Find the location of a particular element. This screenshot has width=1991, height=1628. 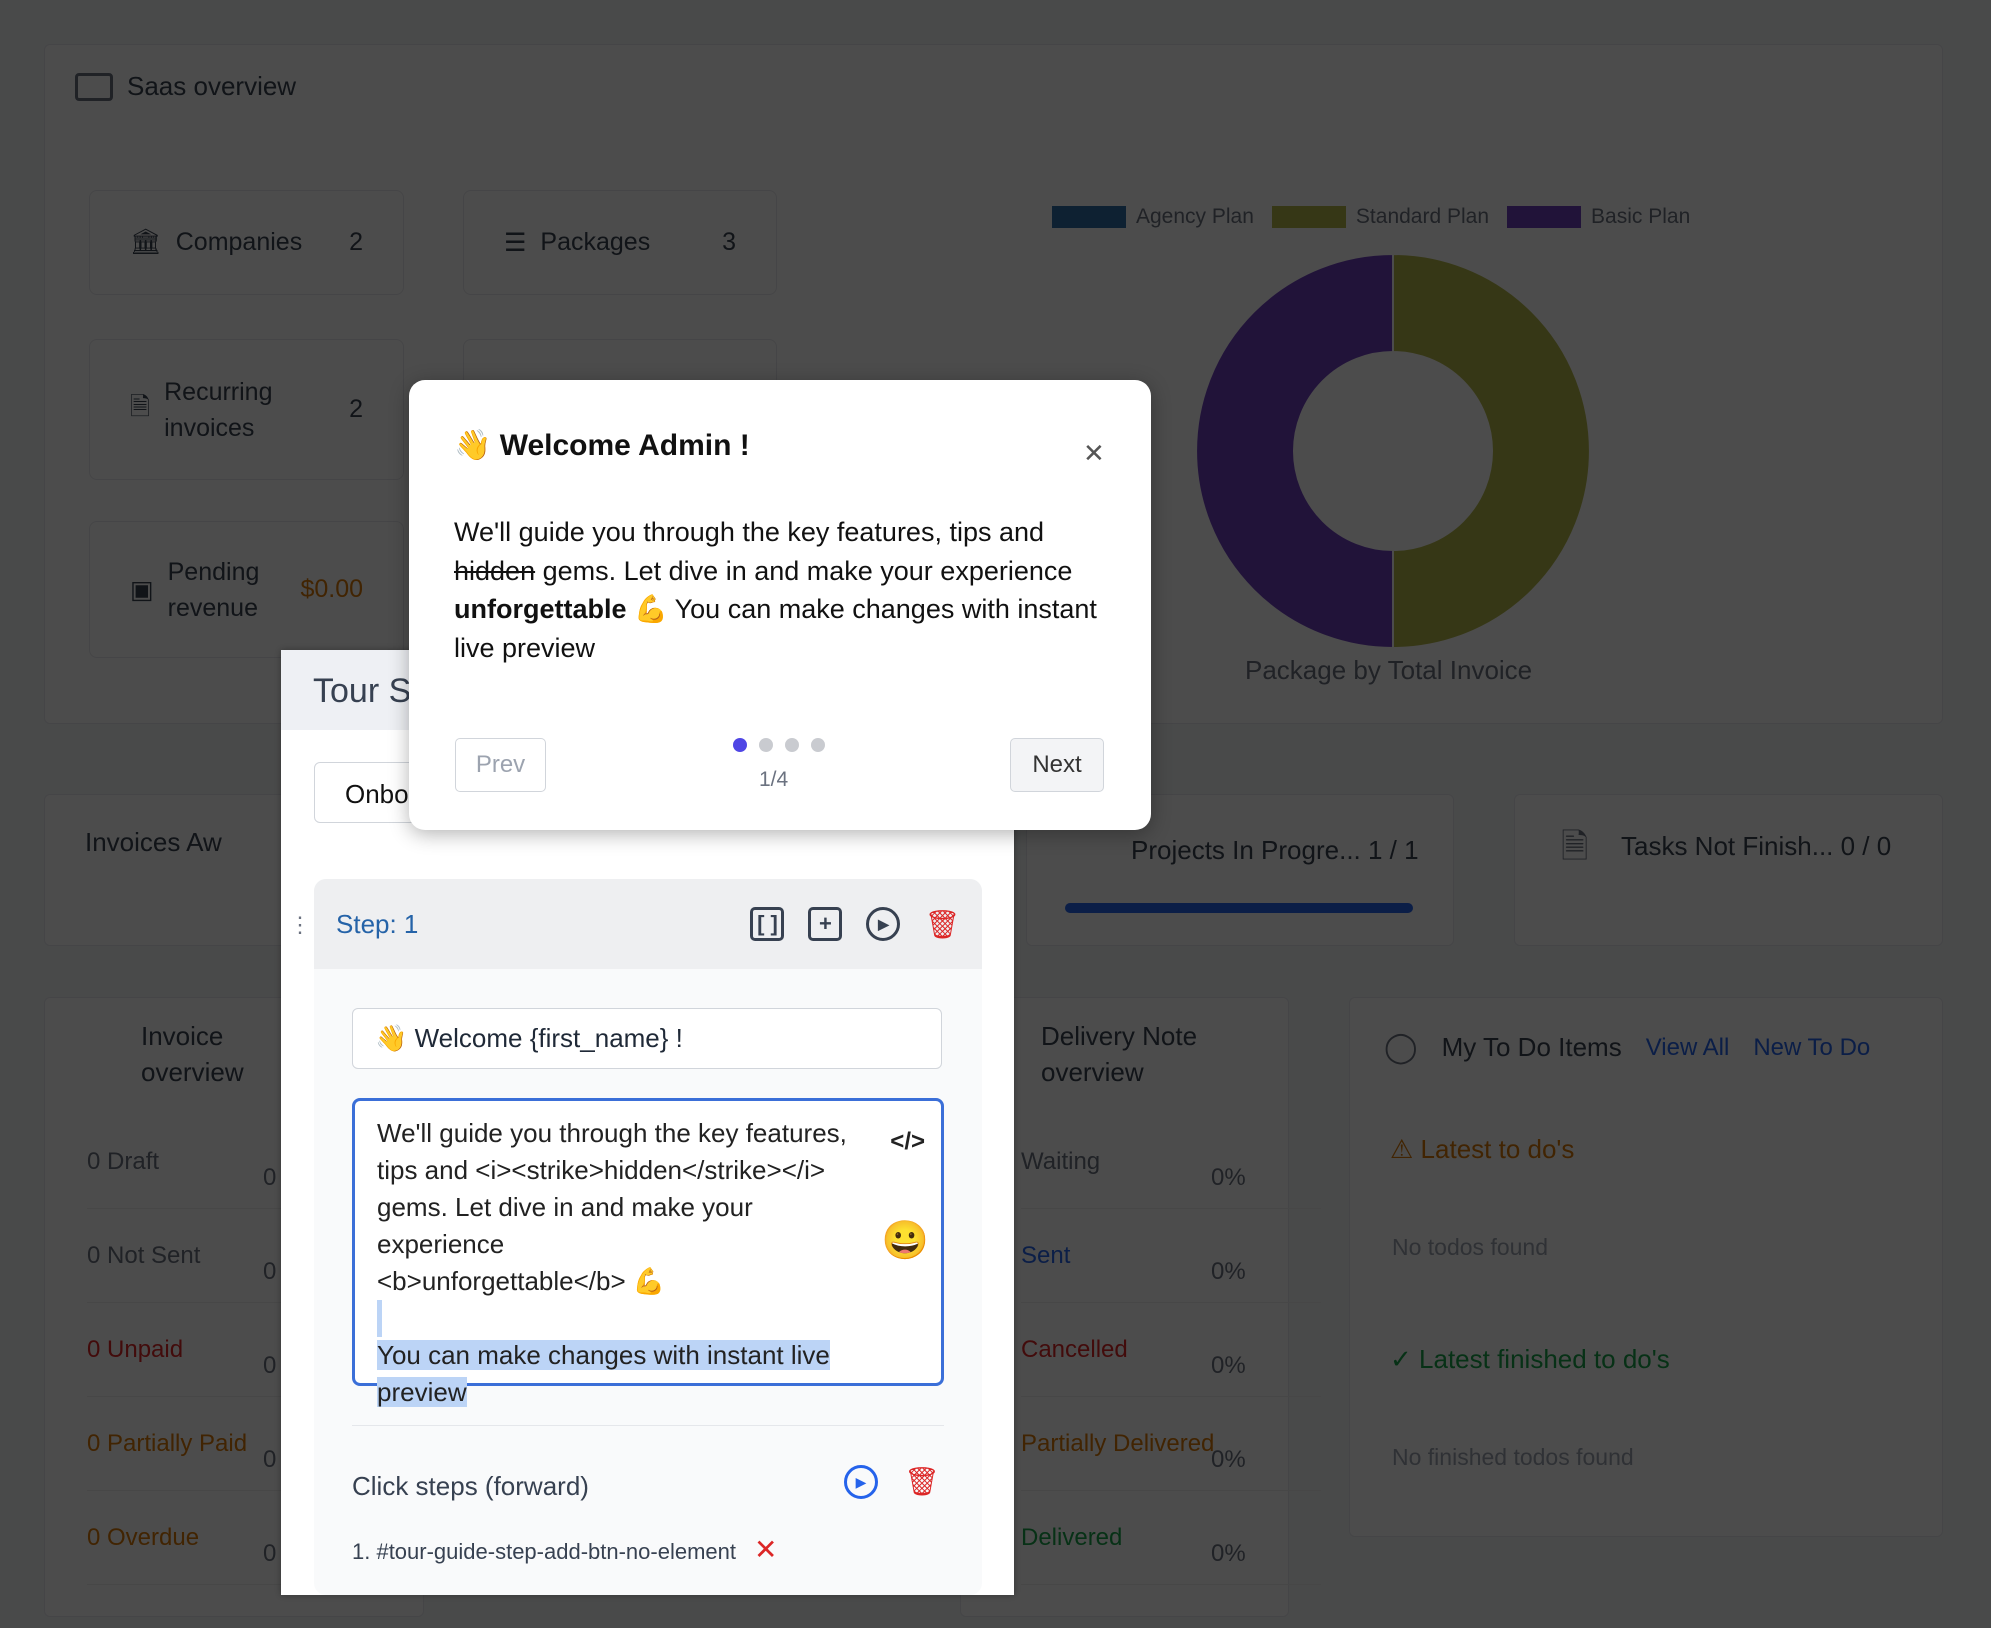

step-title-input: 👋 Welcome {first_name} ! is located at coordinates (647, 1038).